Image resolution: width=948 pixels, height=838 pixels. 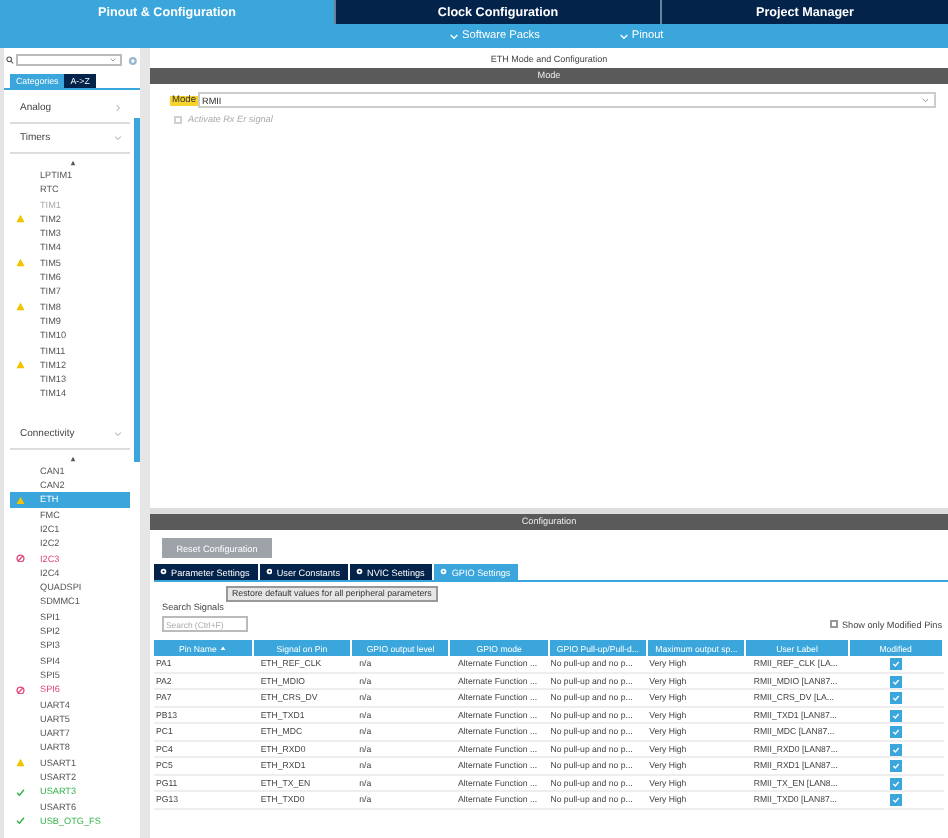 What do you see at coordinates (137, 290) in the screenshot?
I see `scrollbar-thumb` at bounding box center [137, 290].